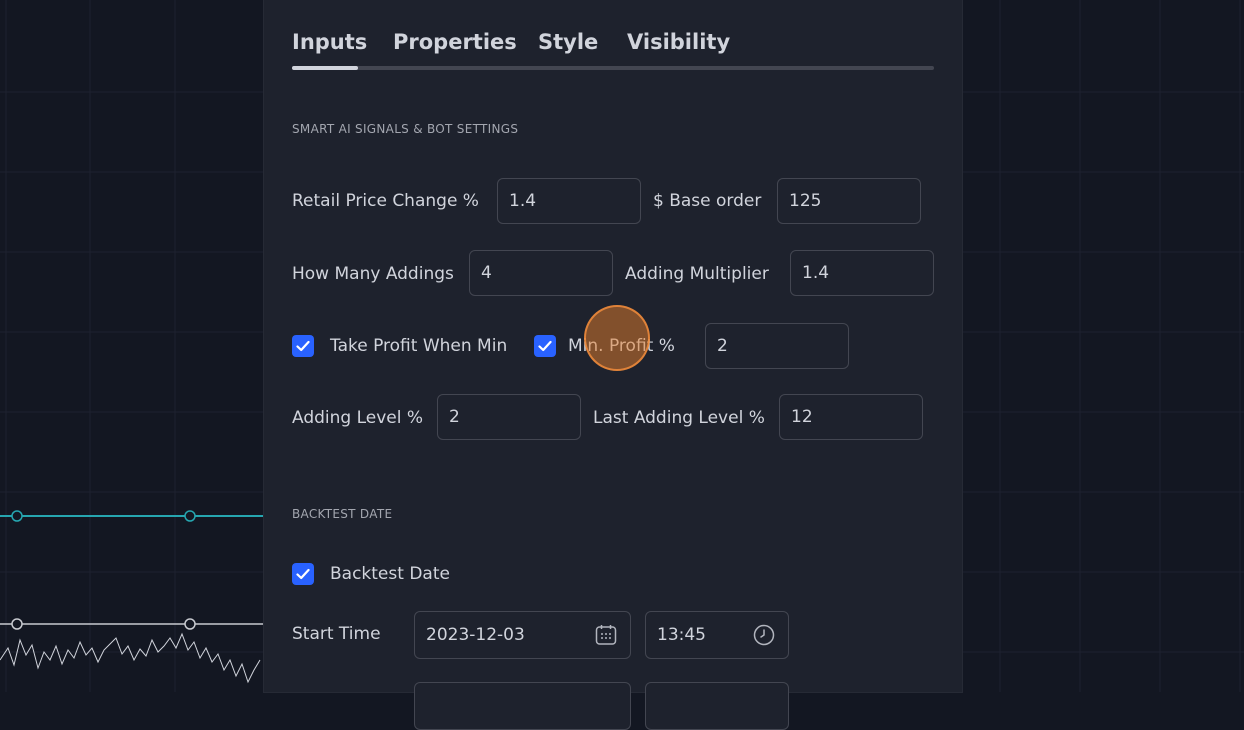  What do you see at coordinates (568, 42) in the screenshot?
I see `tab-style: Style` at bounding box center [568, 42].